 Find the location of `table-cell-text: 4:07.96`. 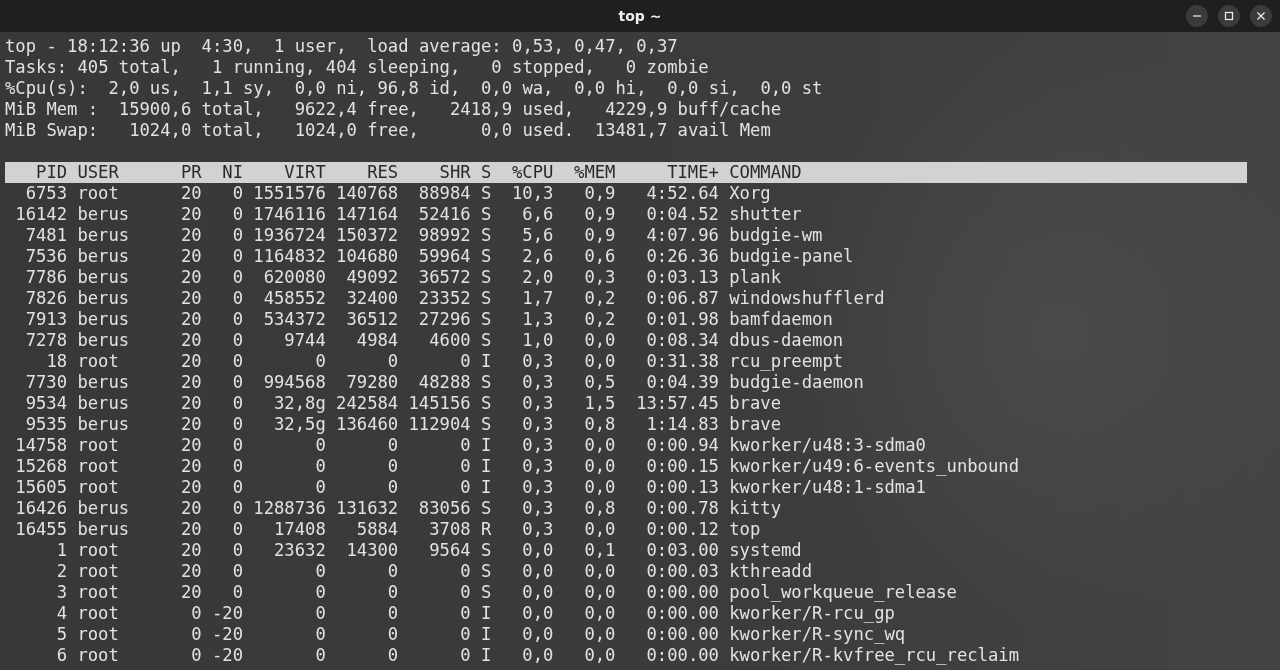

table-cell-text: 4:07.96 is located at coordinates (682, 235).